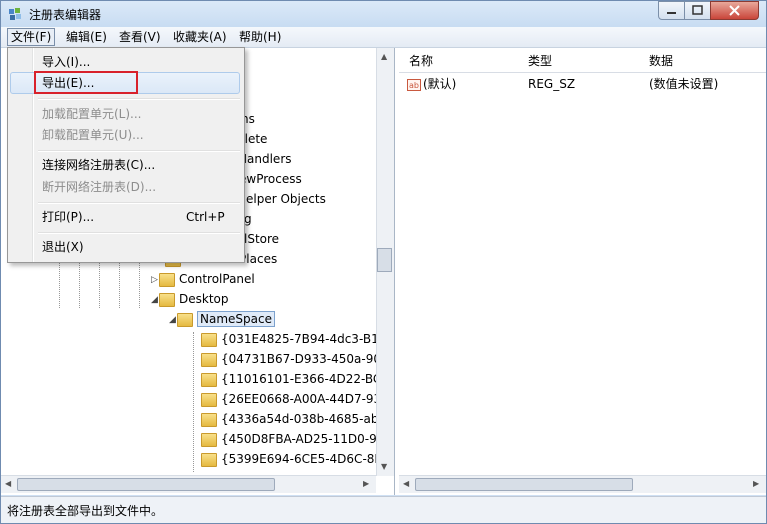 The width and height of the screenshot is (767, 524). Describe the element at coordinates (155, 280) in the screenshot. I see `expand-arrow-icon: ▷` at that location.